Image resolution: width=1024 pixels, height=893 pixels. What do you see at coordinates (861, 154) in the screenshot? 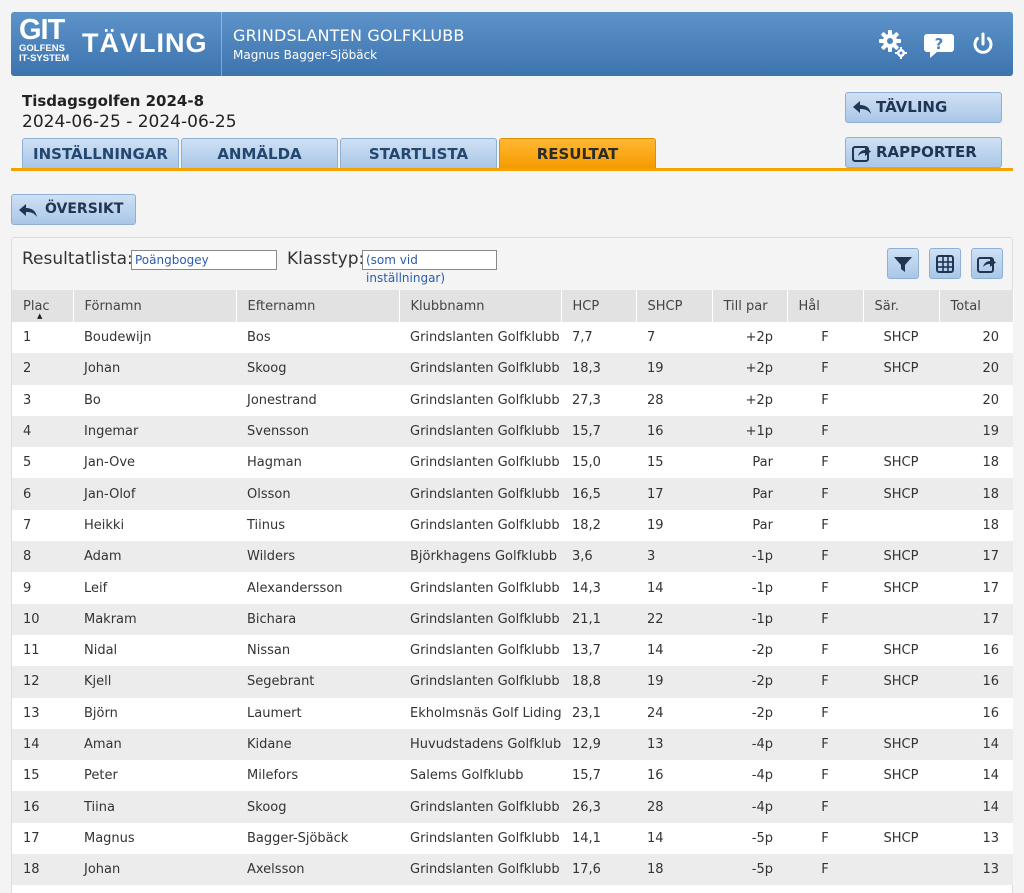
I see `share-icon` at bounding box center [861, 154].